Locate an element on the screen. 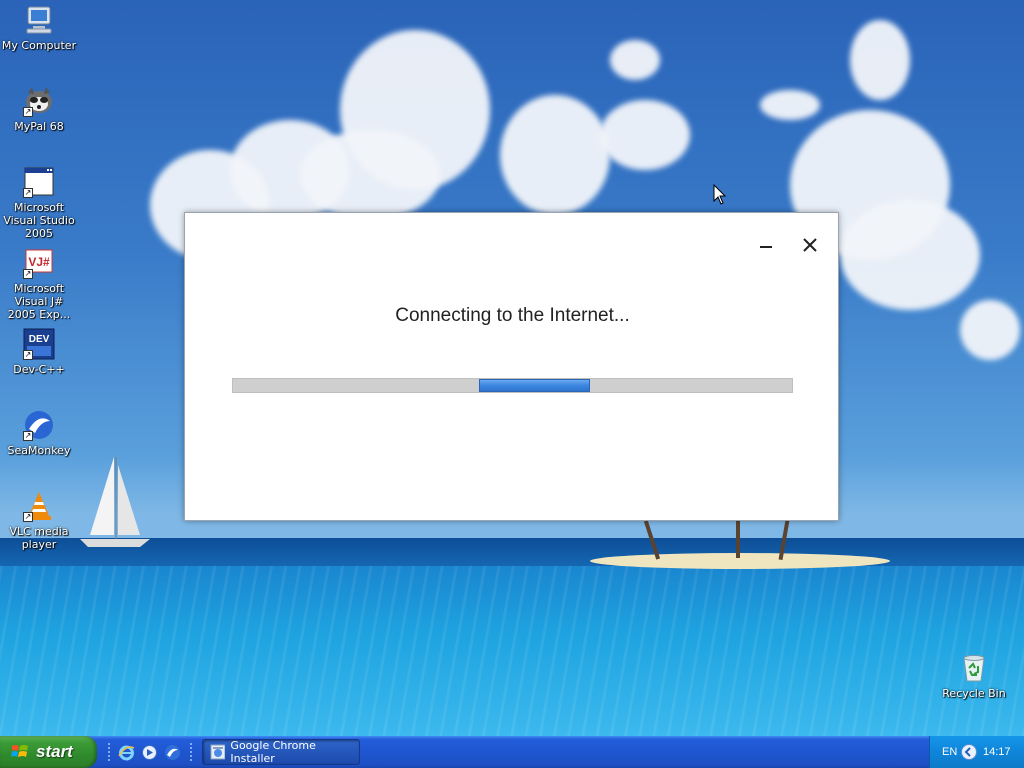  show-hidden-icons-button is located at coordinates (969, 752).